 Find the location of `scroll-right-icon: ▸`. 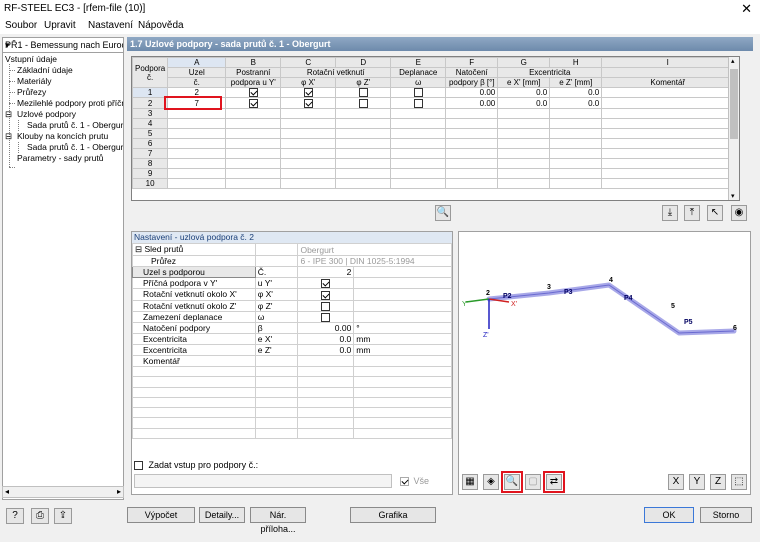

scroll-right-icon: ▸ is located at coordinates (119, 491).